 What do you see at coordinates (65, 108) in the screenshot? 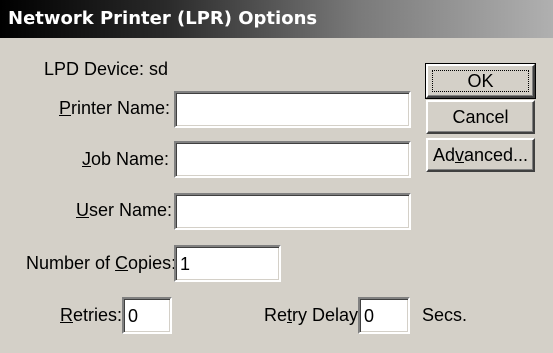
I see `printer-name-mnemonic: P` at bounding box center [65, 108].